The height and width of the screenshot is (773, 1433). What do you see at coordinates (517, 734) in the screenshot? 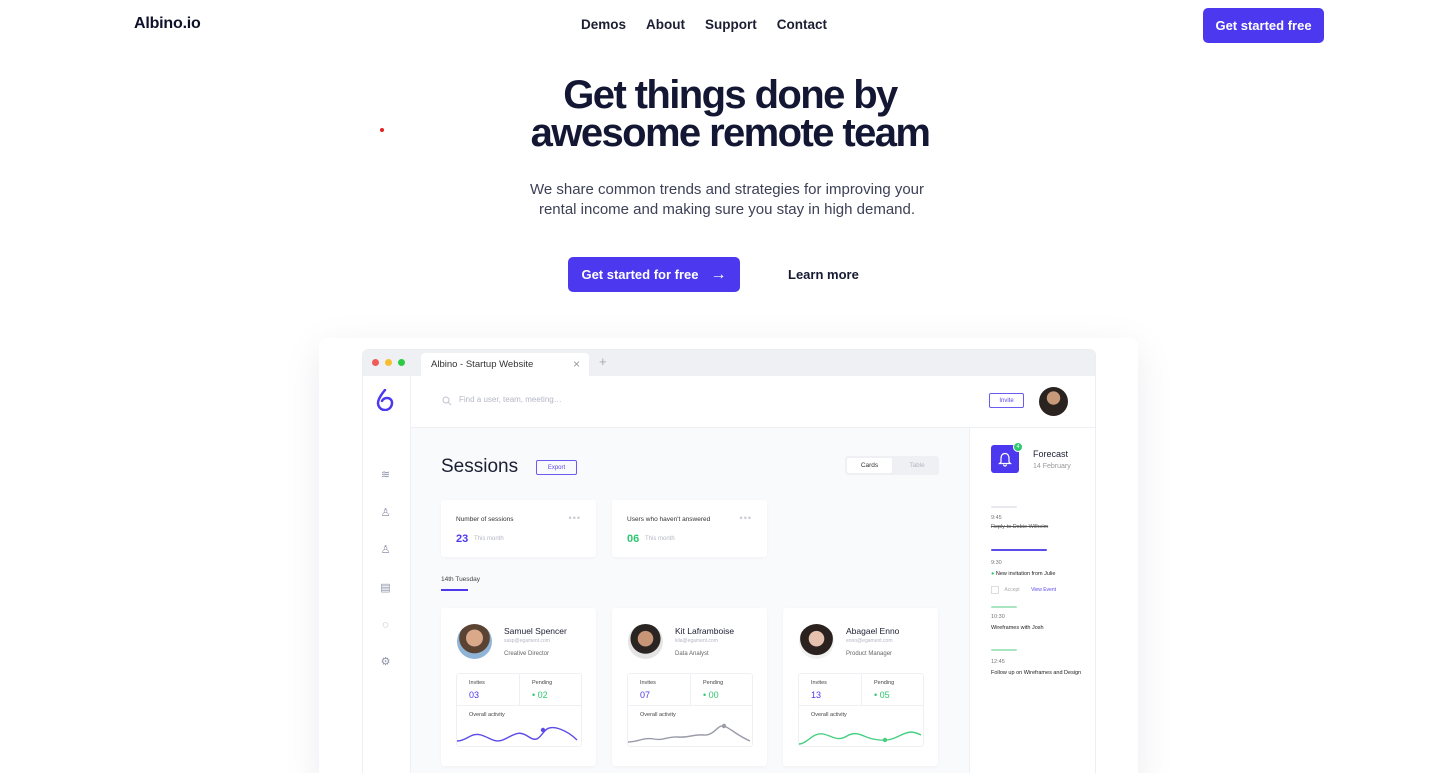
I see `activity-sparkline` at bounding box center [517, 734].